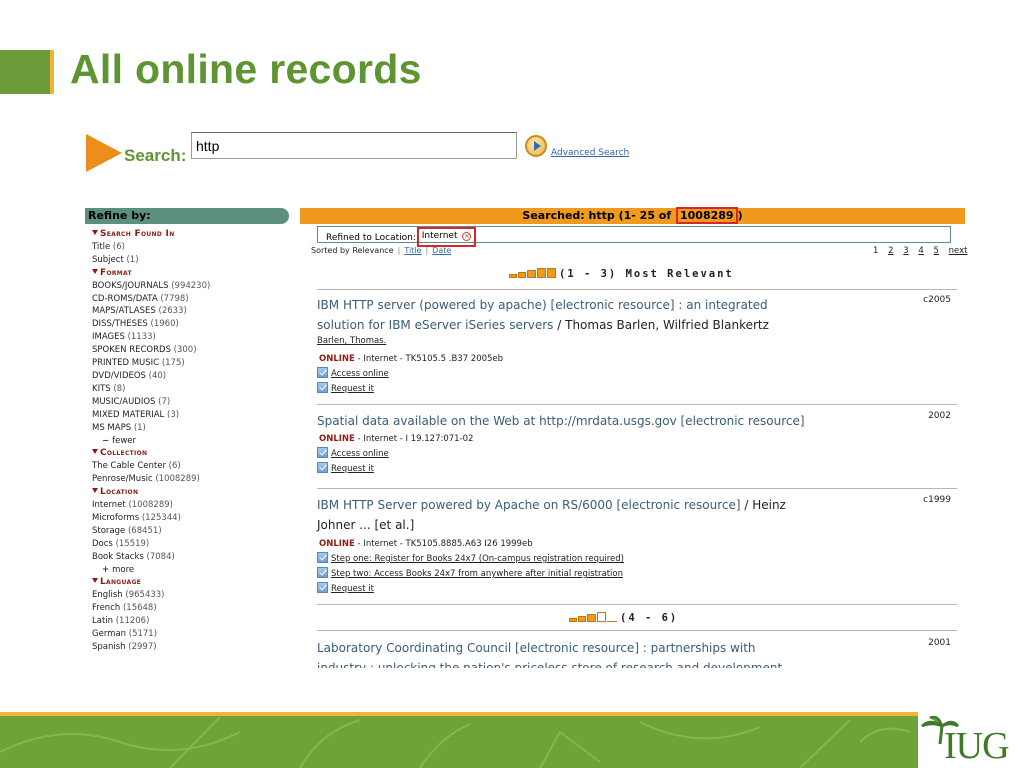 This screenshot has width=1024, height=768. Describe the element at coordinates (623, 618) in the screenshot. I see `relevance-group-header: (4 - 6)` at that location.